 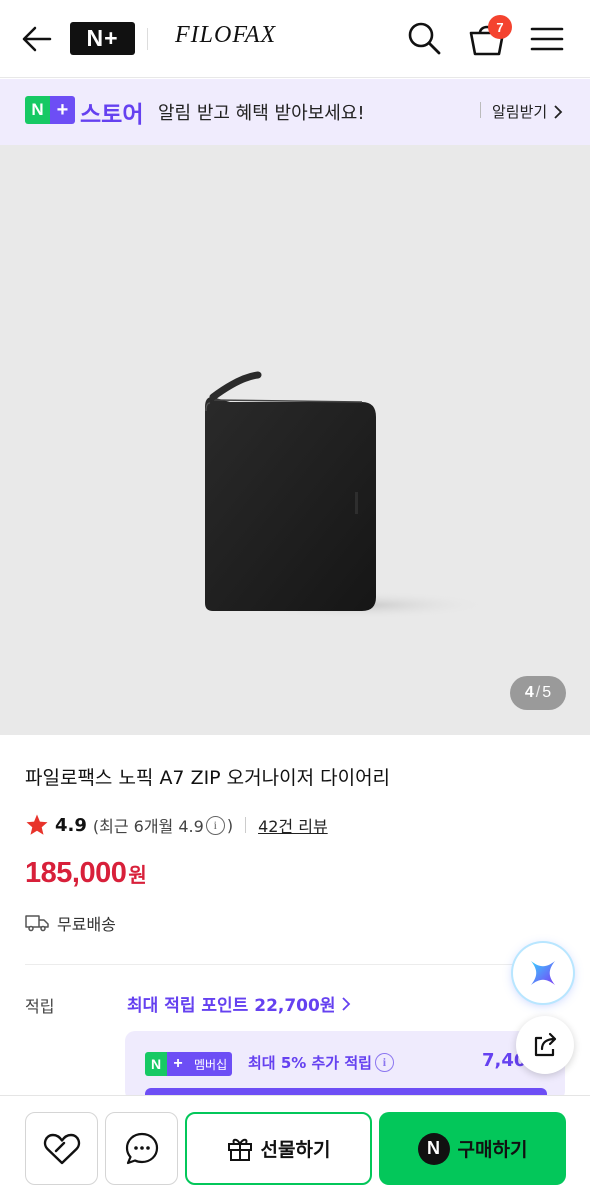 What do you see at coordinates (225, 35) in the screenshot?
I see `brand-logo: FILOFAX` at bounding box center [225, 35].